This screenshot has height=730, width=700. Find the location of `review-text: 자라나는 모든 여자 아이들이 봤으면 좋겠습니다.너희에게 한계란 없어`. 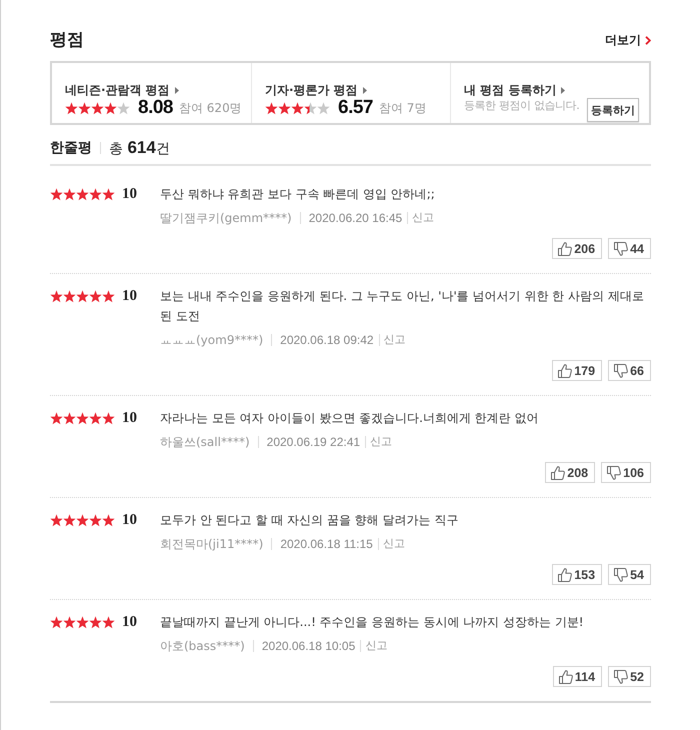

review-text: 자라나는 모든 여자 아이들이 봤으면 좋겠습니다.너희에게 한계란 없어 is located at coordinates (350, 418).